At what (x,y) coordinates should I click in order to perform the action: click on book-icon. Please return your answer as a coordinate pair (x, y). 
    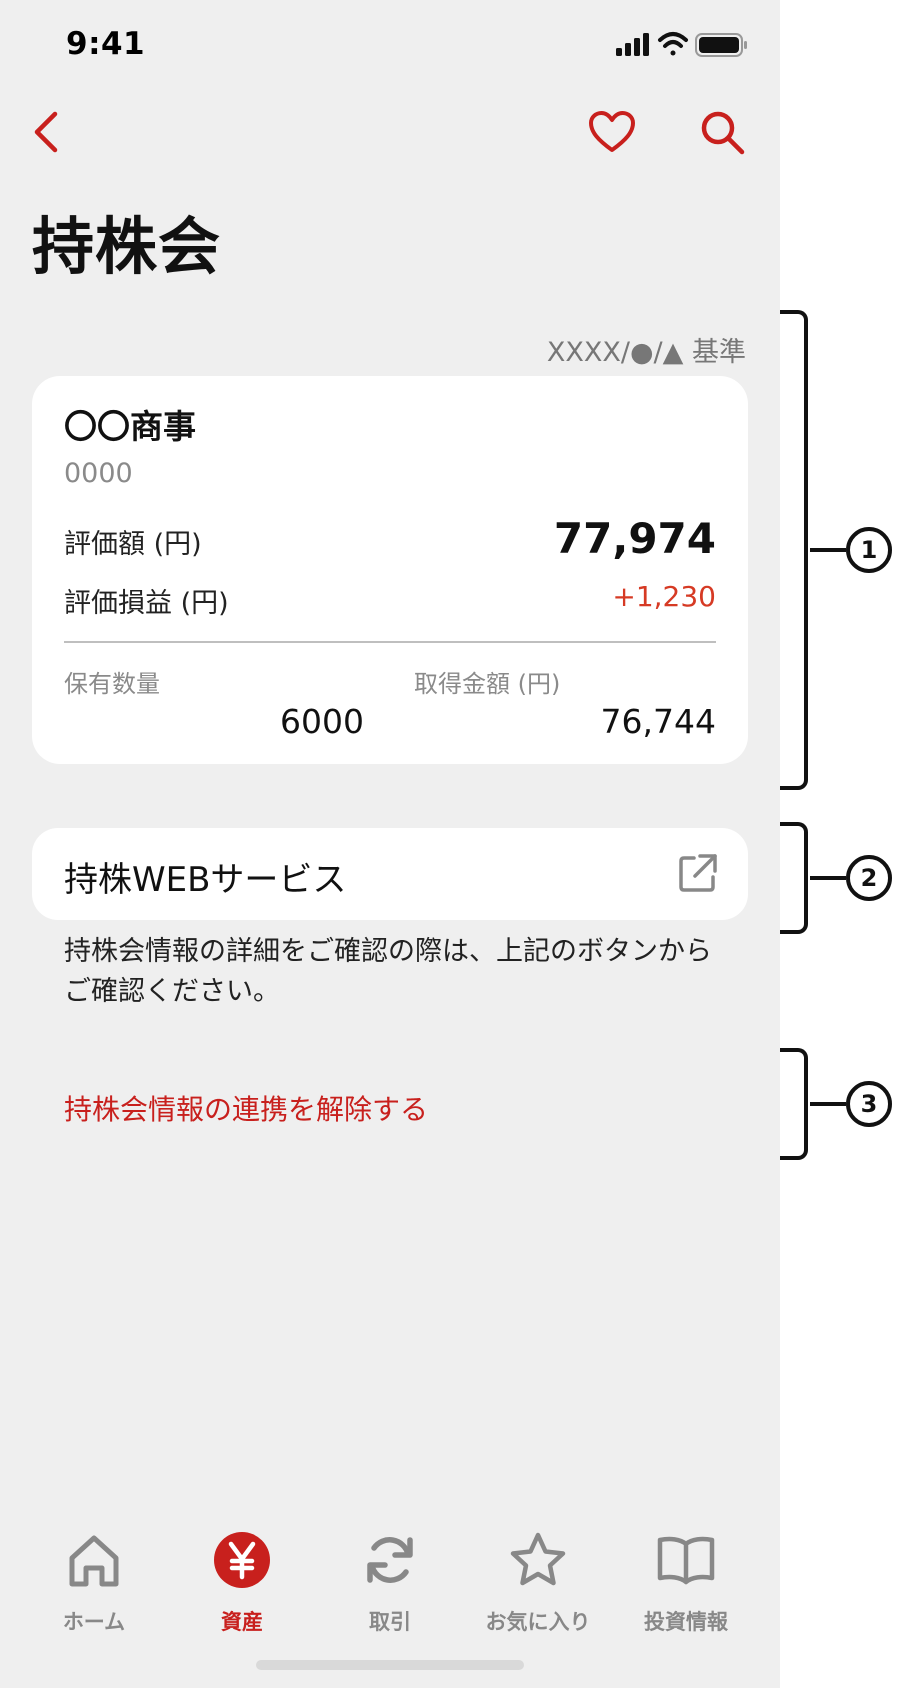
    Looking at the image, I should click on (686, 1560).